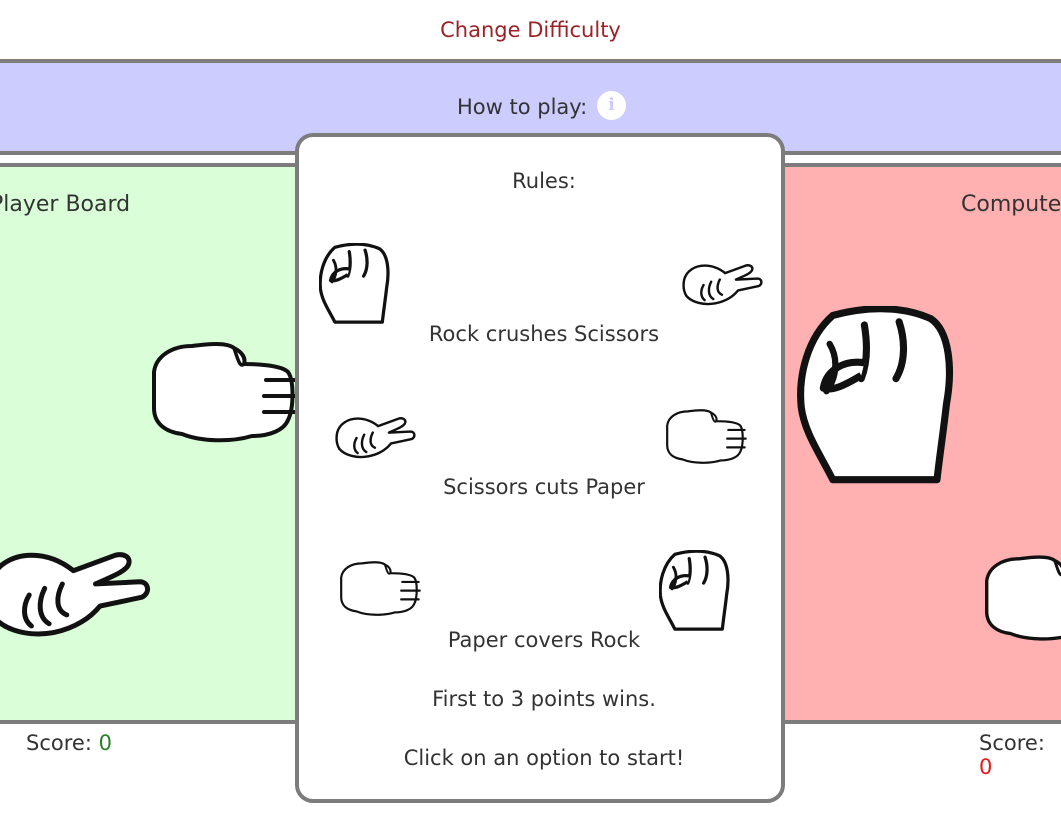 The width and height of the screenshot is (1061, 818). I want to click on computer-paper-display, so click(1023, 602).